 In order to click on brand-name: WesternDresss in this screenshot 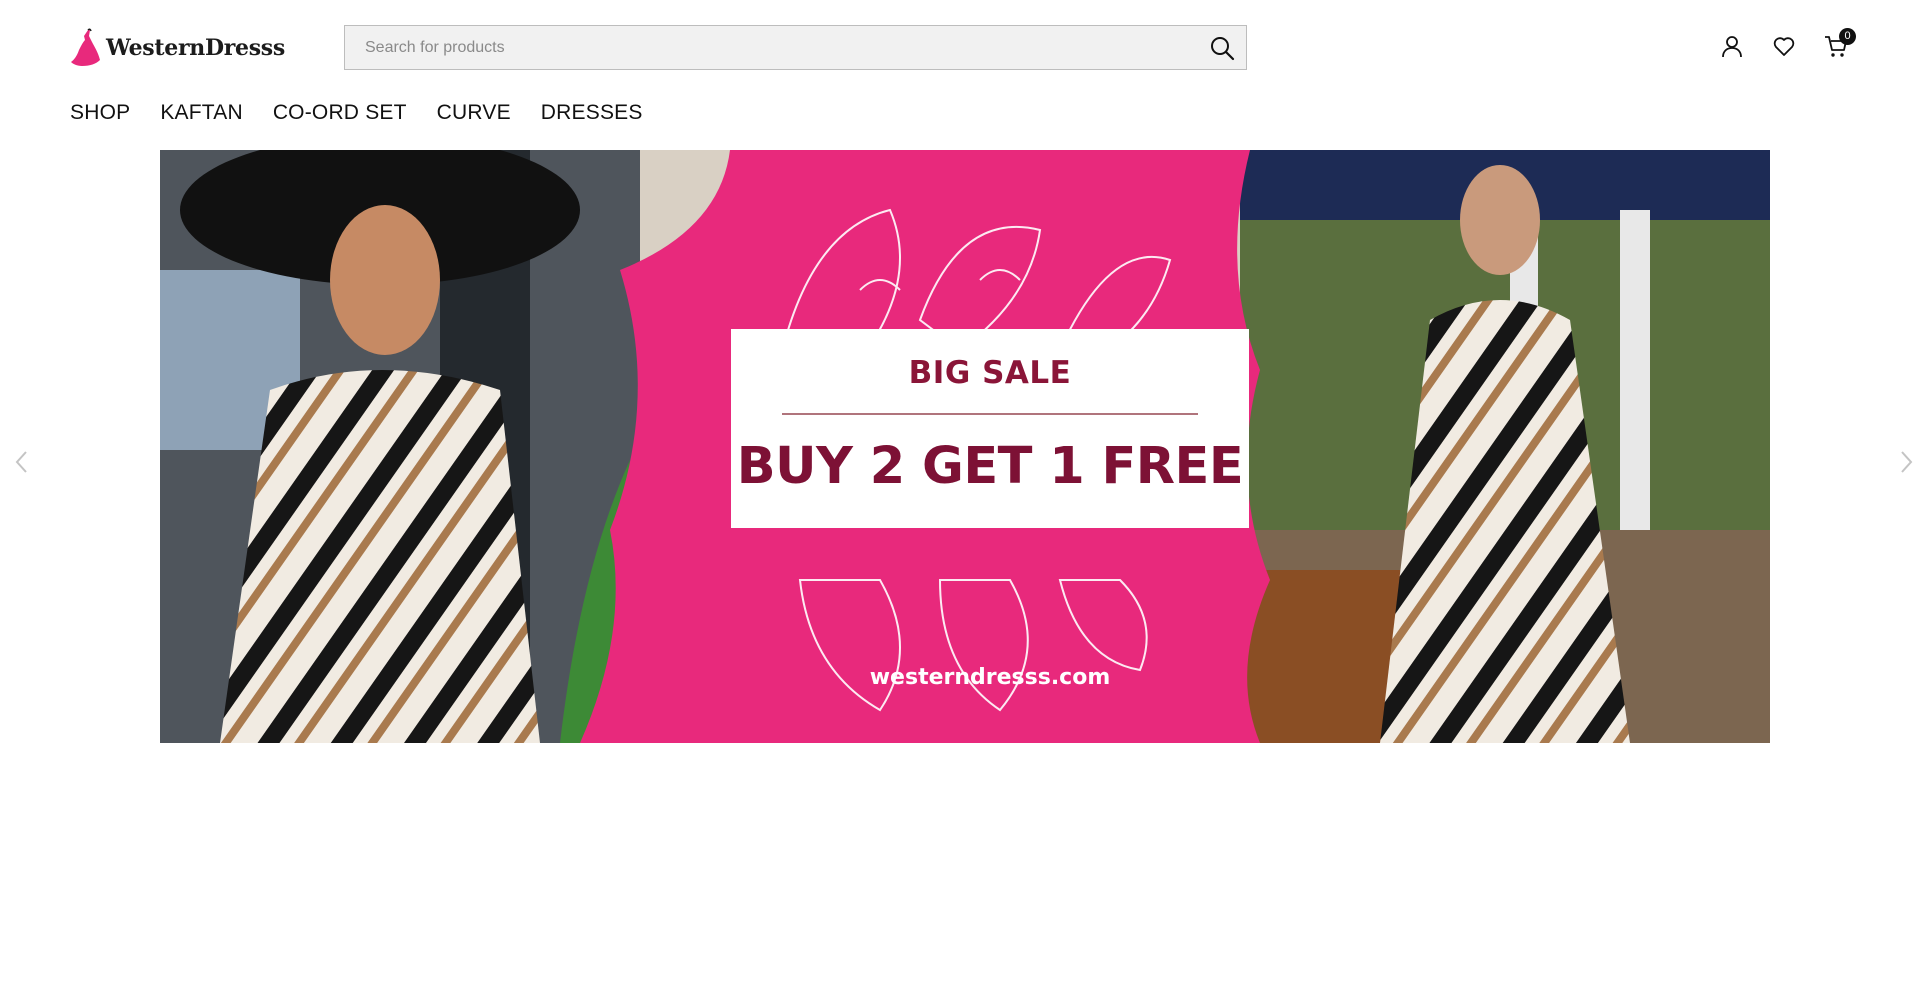, I will do `click(195, 48)`.